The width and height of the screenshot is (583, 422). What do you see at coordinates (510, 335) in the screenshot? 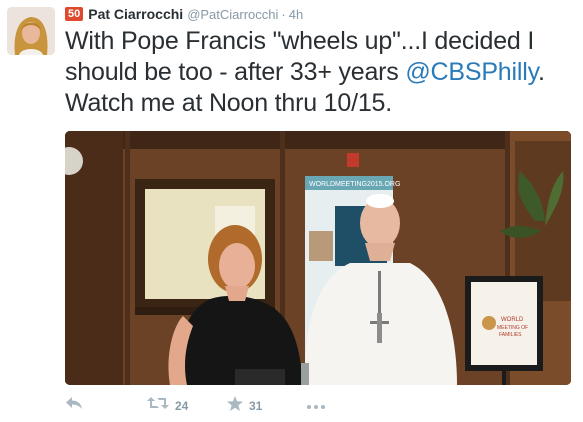
I see `sign-line-3: FAMILIES` at bounding box center [510, 335].